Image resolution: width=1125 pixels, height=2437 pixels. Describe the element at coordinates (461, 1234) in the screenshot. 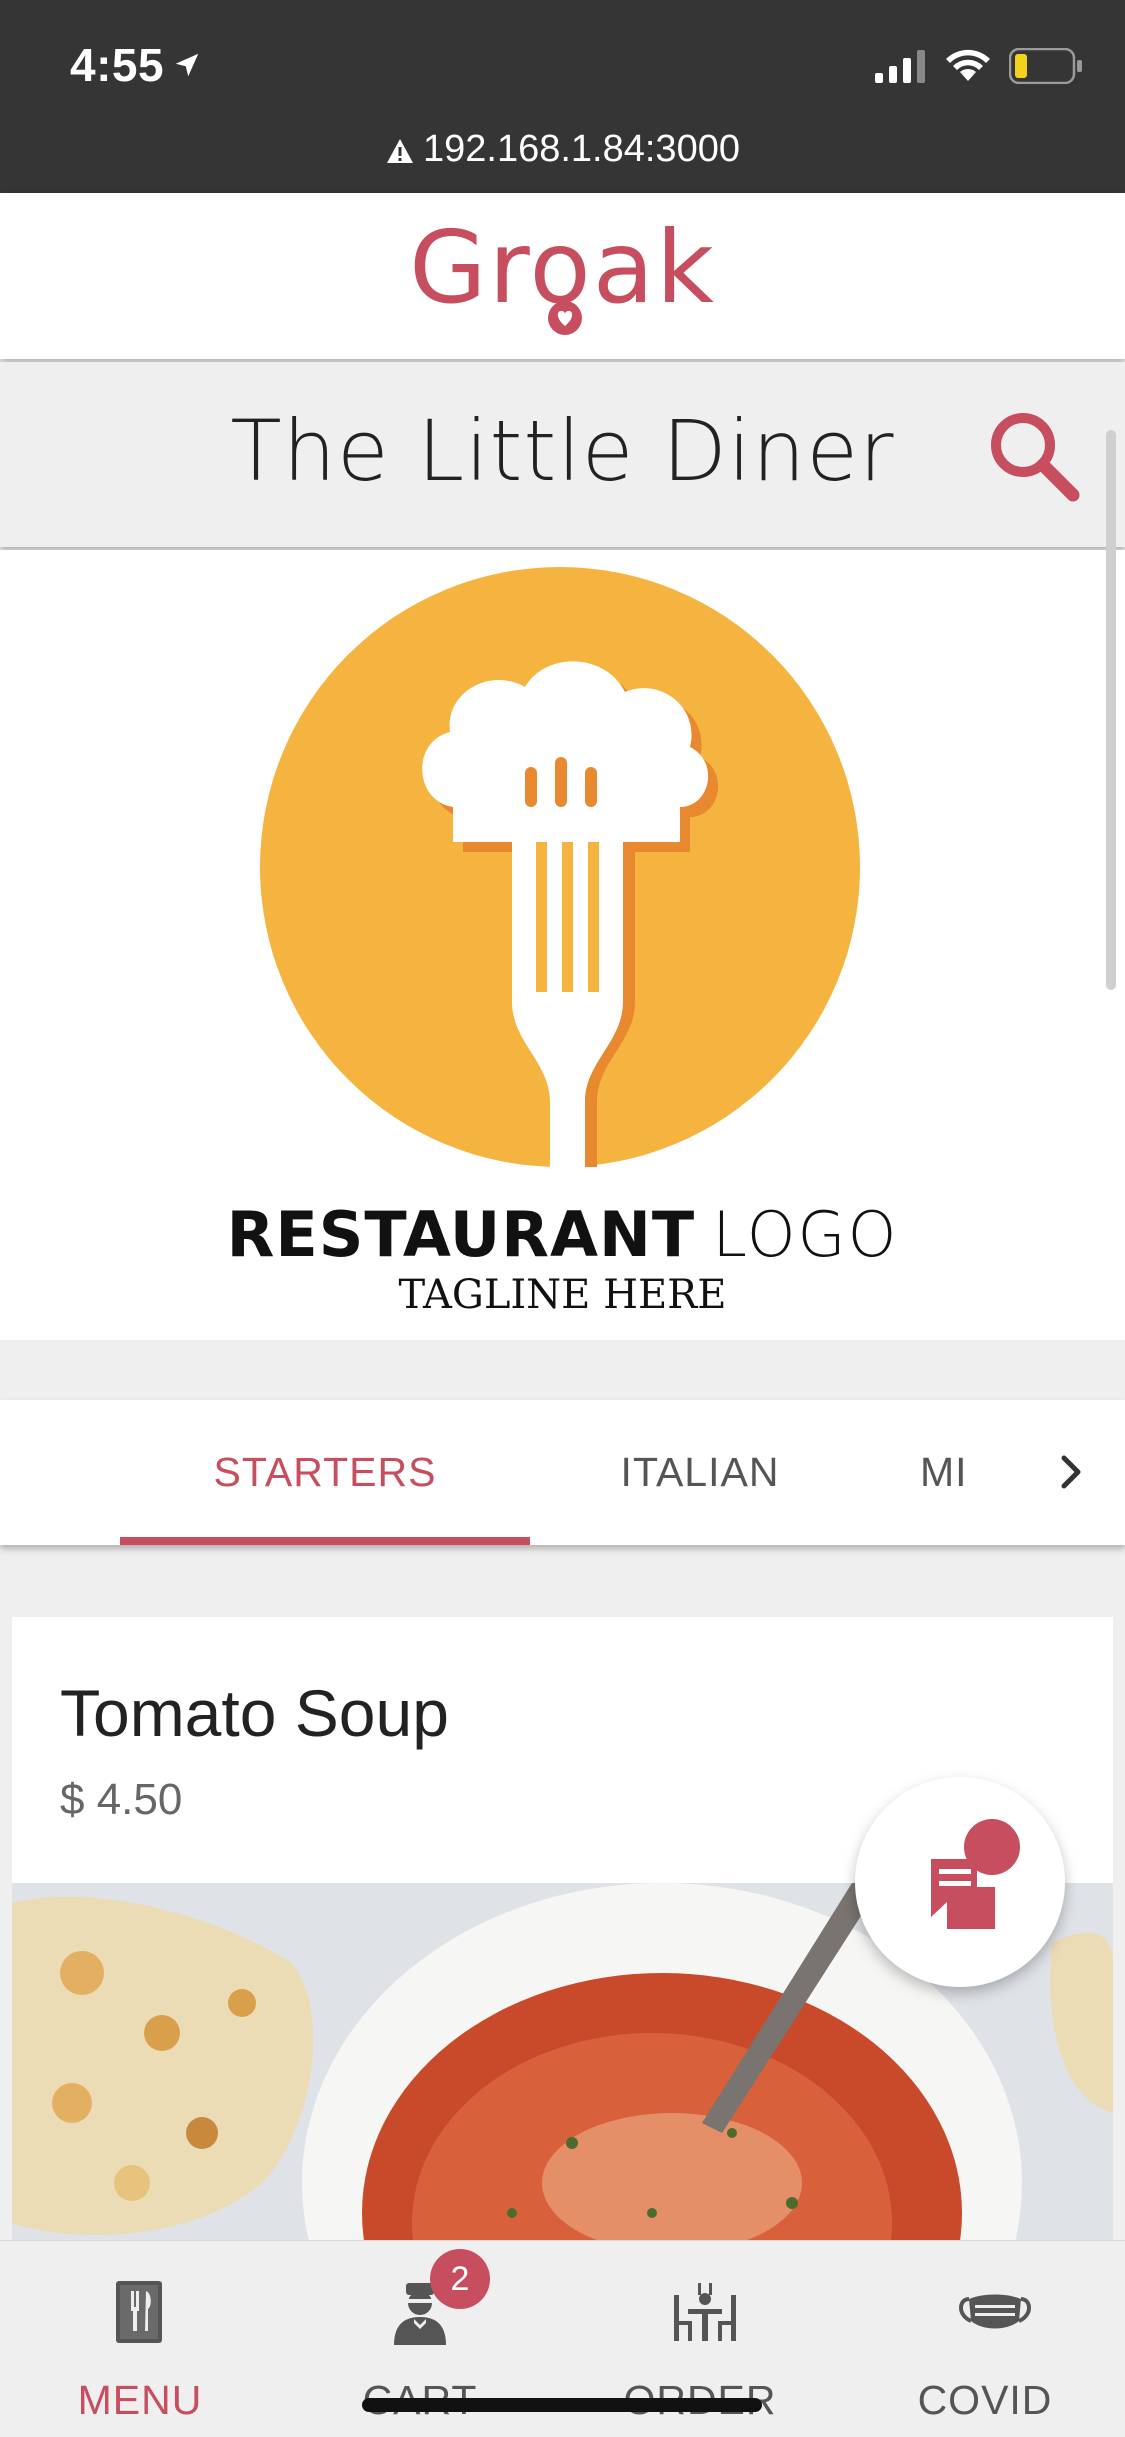

I see `logo-name-bold: RESTAURANT` at that location.